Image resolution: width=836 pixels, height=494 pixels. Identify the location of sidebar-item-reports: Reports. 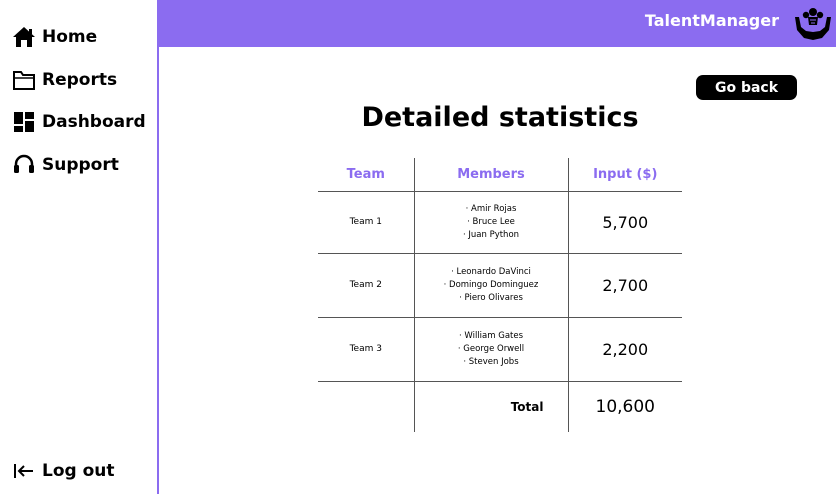
(64, 80).